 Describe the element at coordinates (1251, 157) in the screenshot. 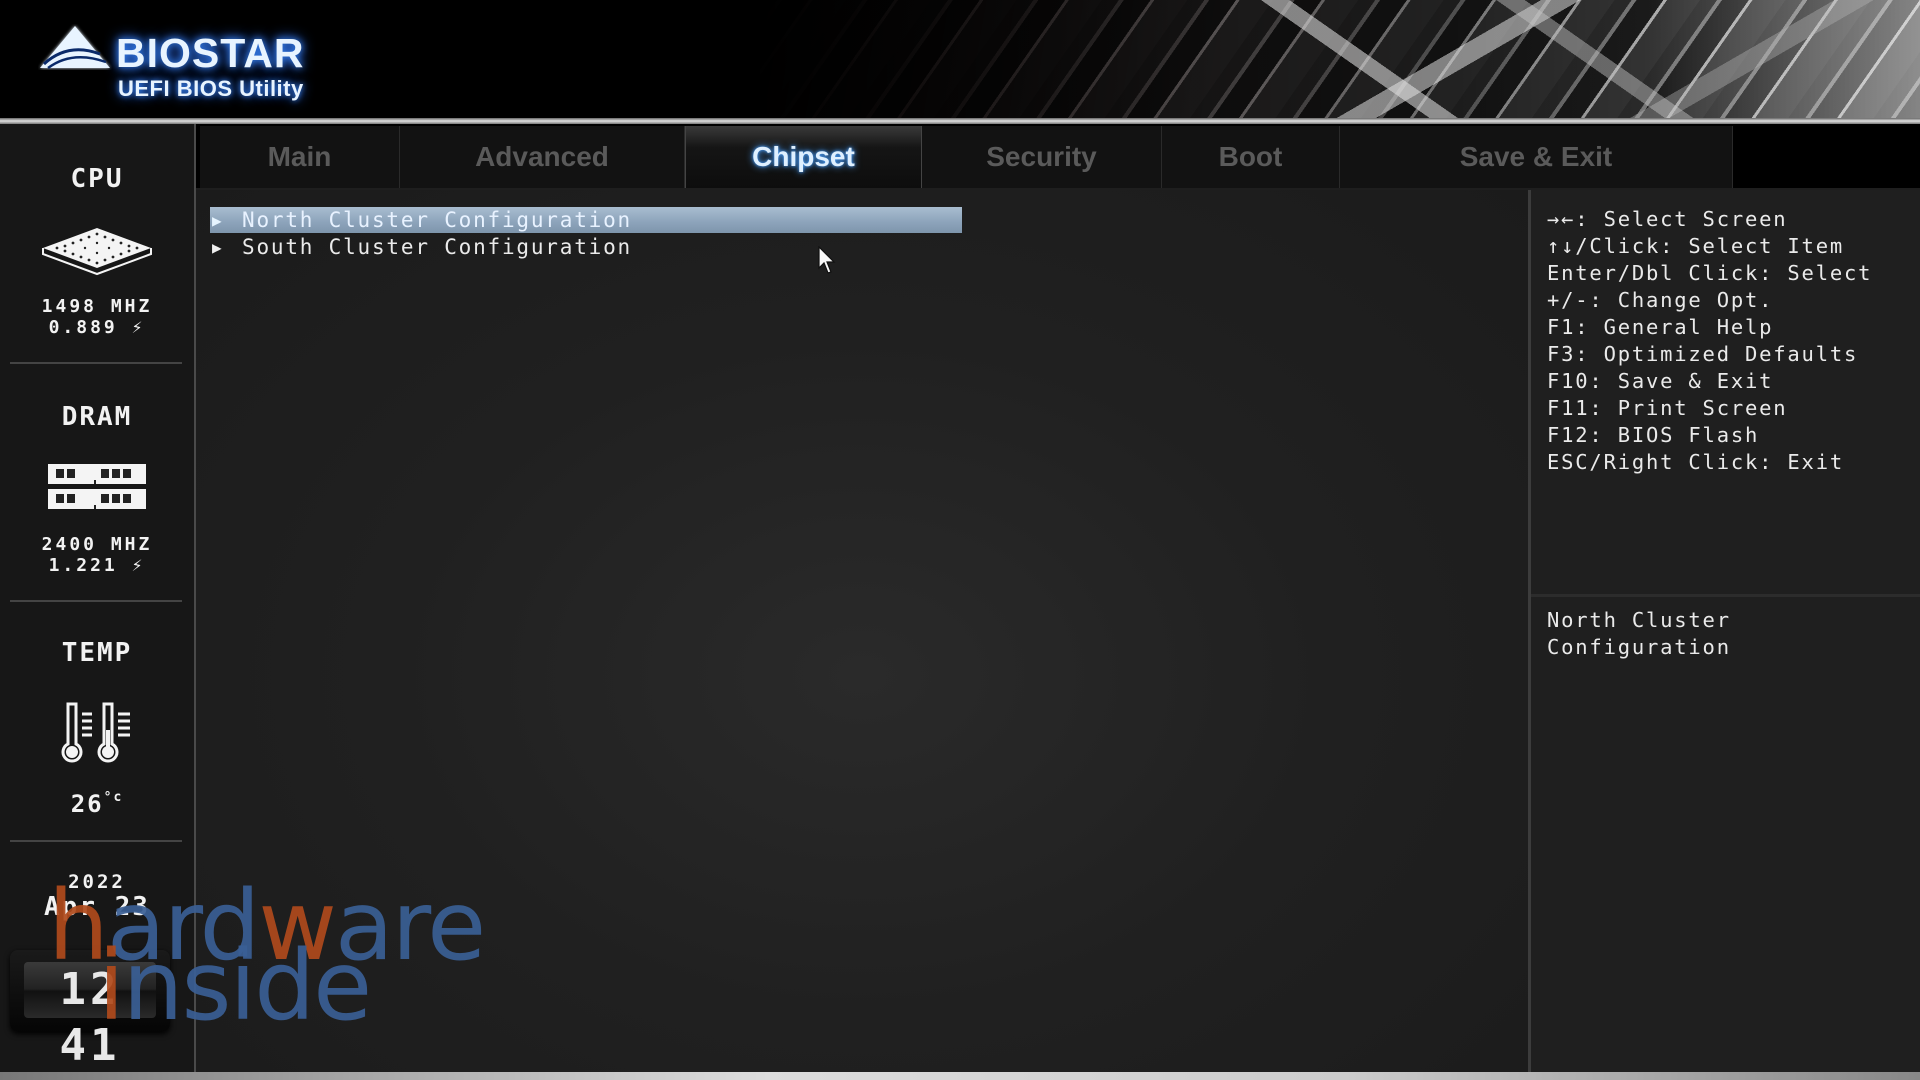

I see `tab-boot: Boot` at that location.